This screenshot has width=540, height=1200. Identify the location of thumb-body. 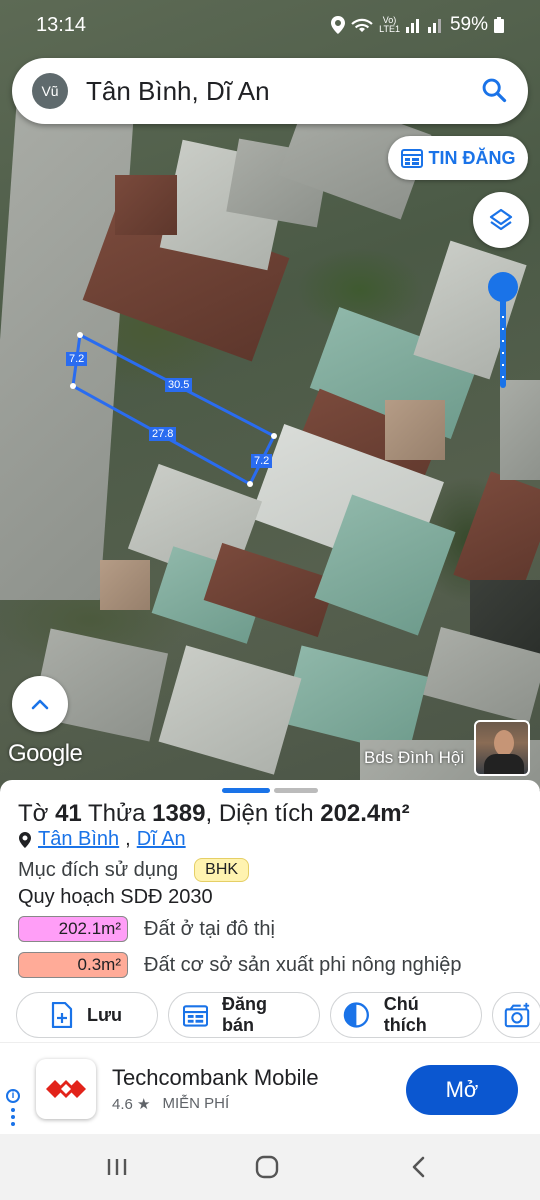
(504, 764).